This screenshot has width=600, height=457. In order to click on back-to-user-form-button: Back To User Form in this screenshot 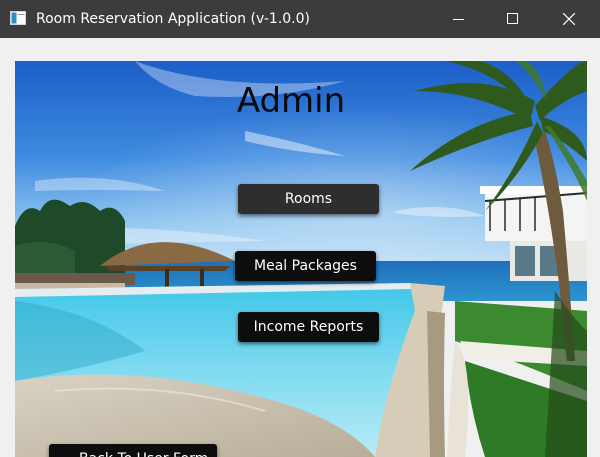, I will do `click(133, 450)`.